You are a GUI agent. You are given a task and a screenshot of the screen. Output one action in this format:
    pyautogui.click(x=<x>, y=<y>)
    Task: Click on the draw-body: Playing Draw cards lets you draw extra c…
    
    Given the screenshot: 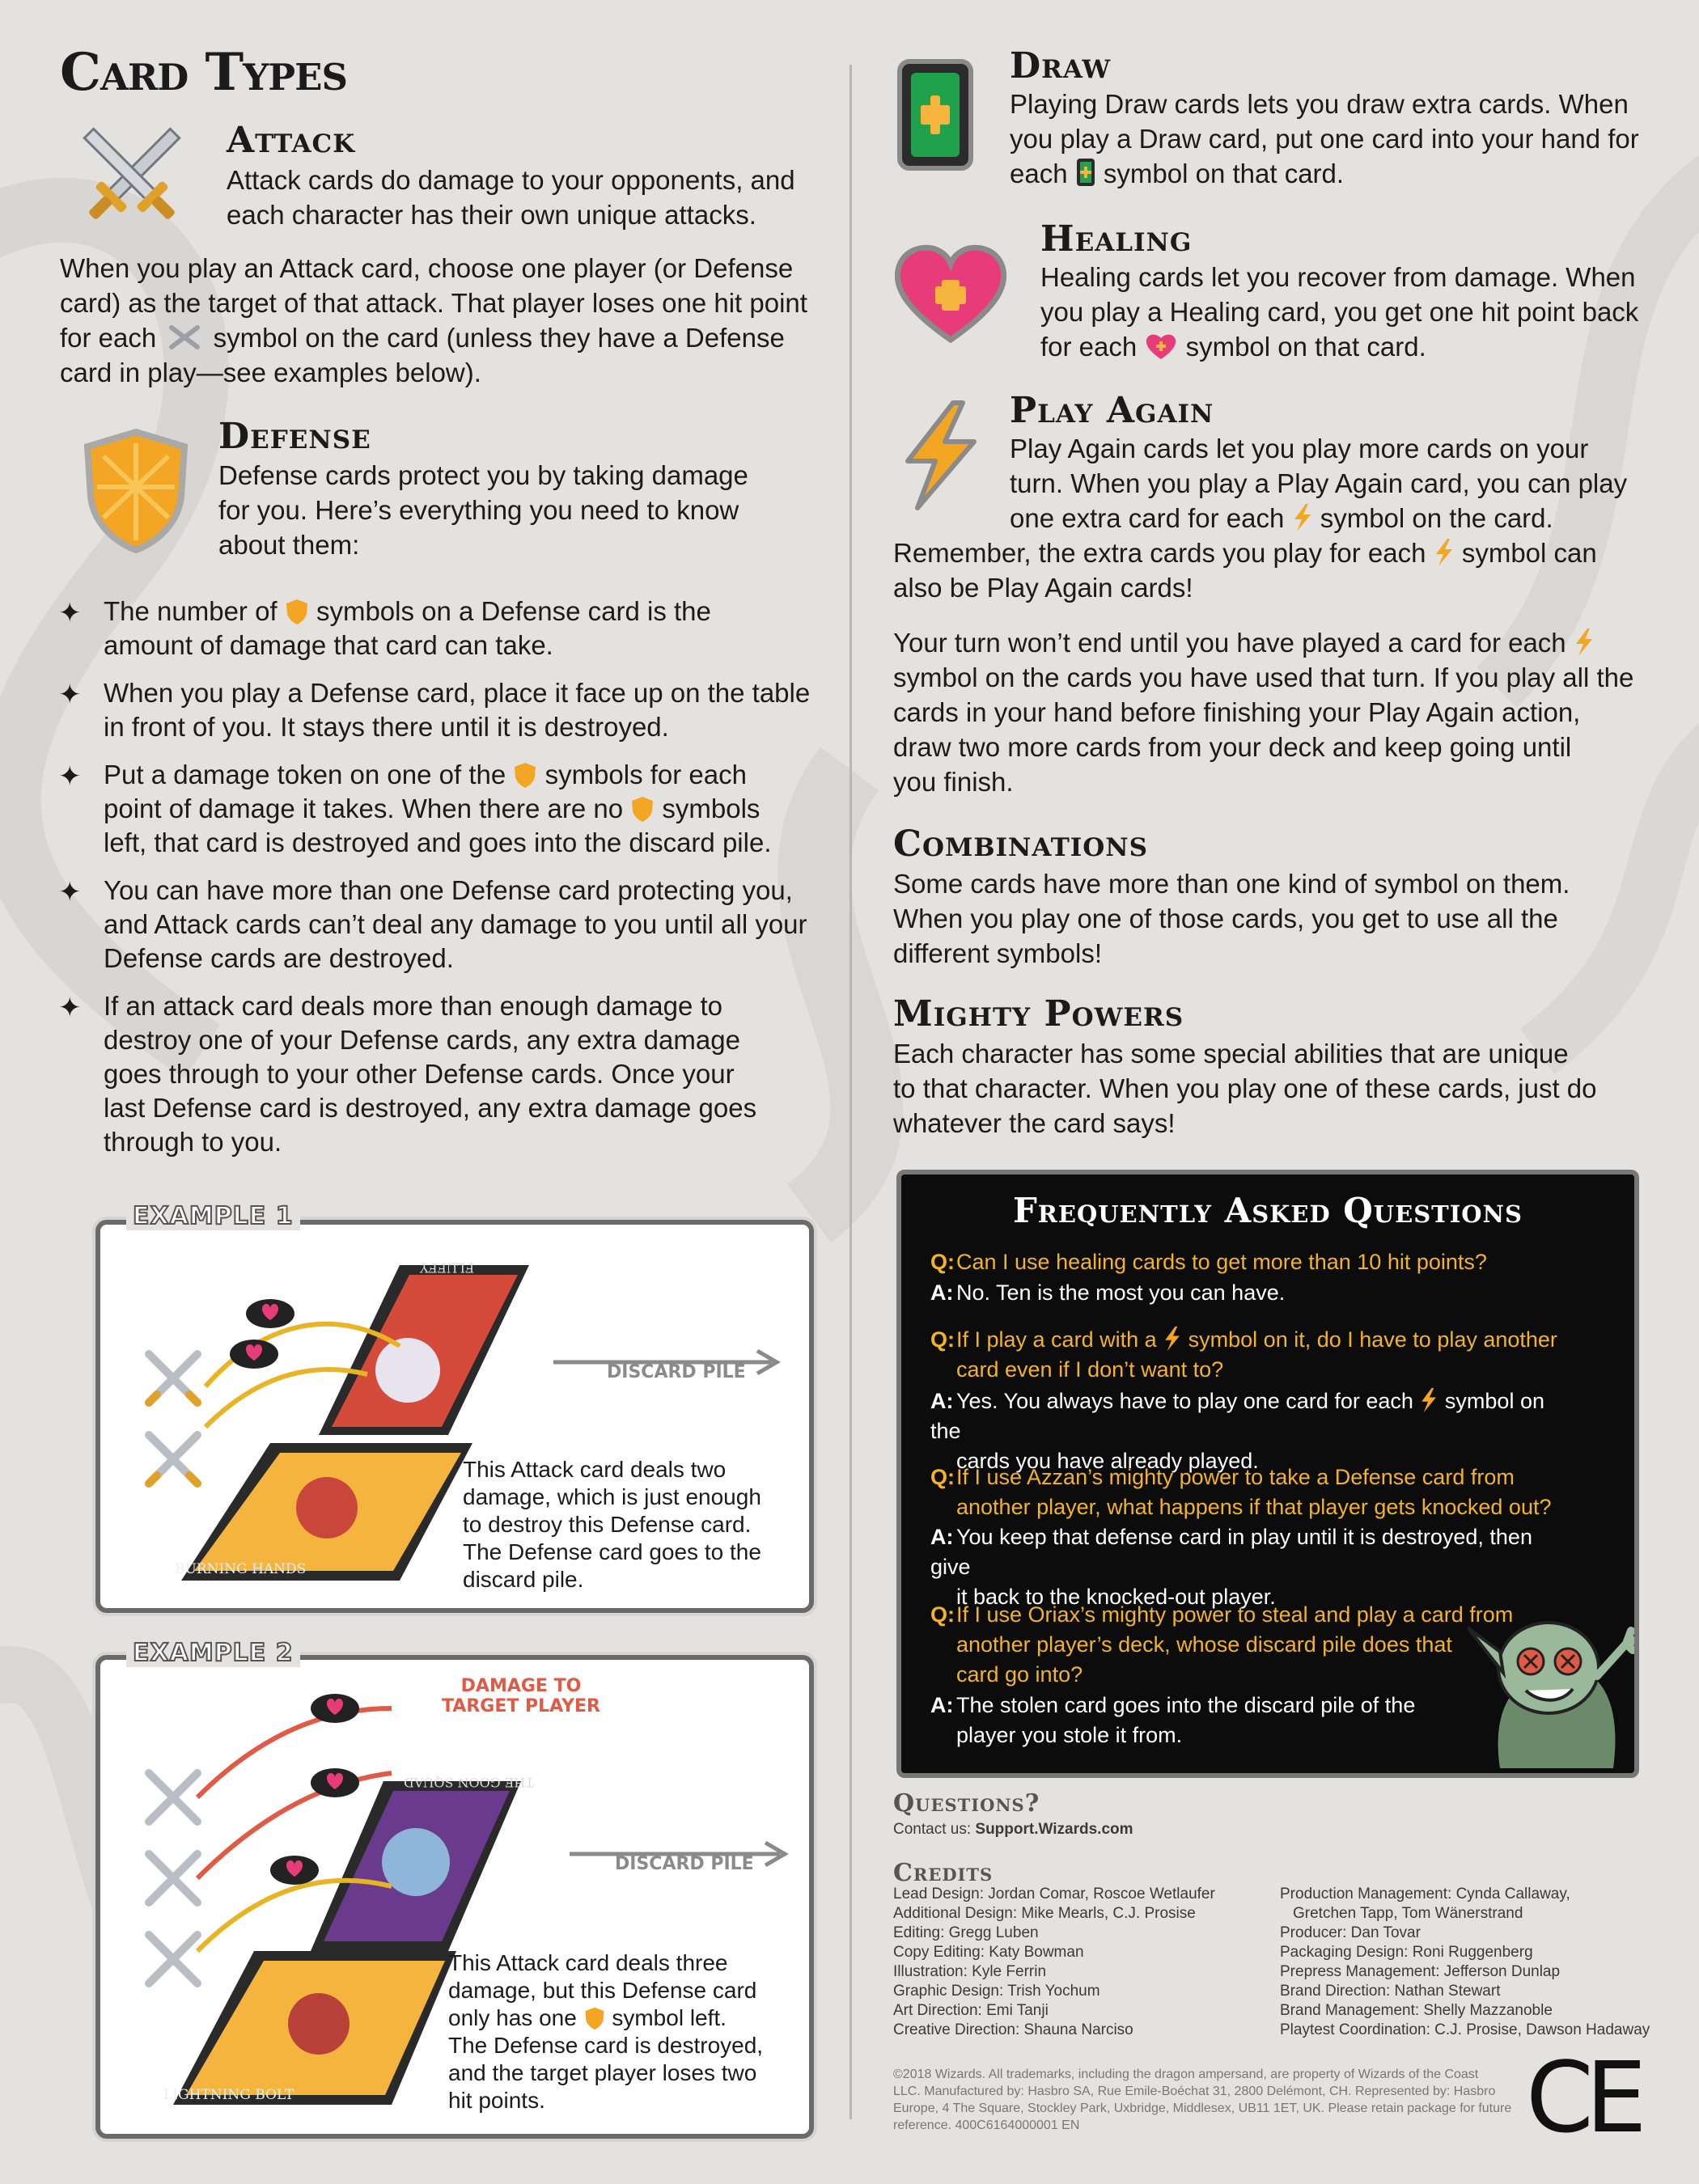 What is the action you would take?
    pyautogui.click(x=1341, y=139)
    